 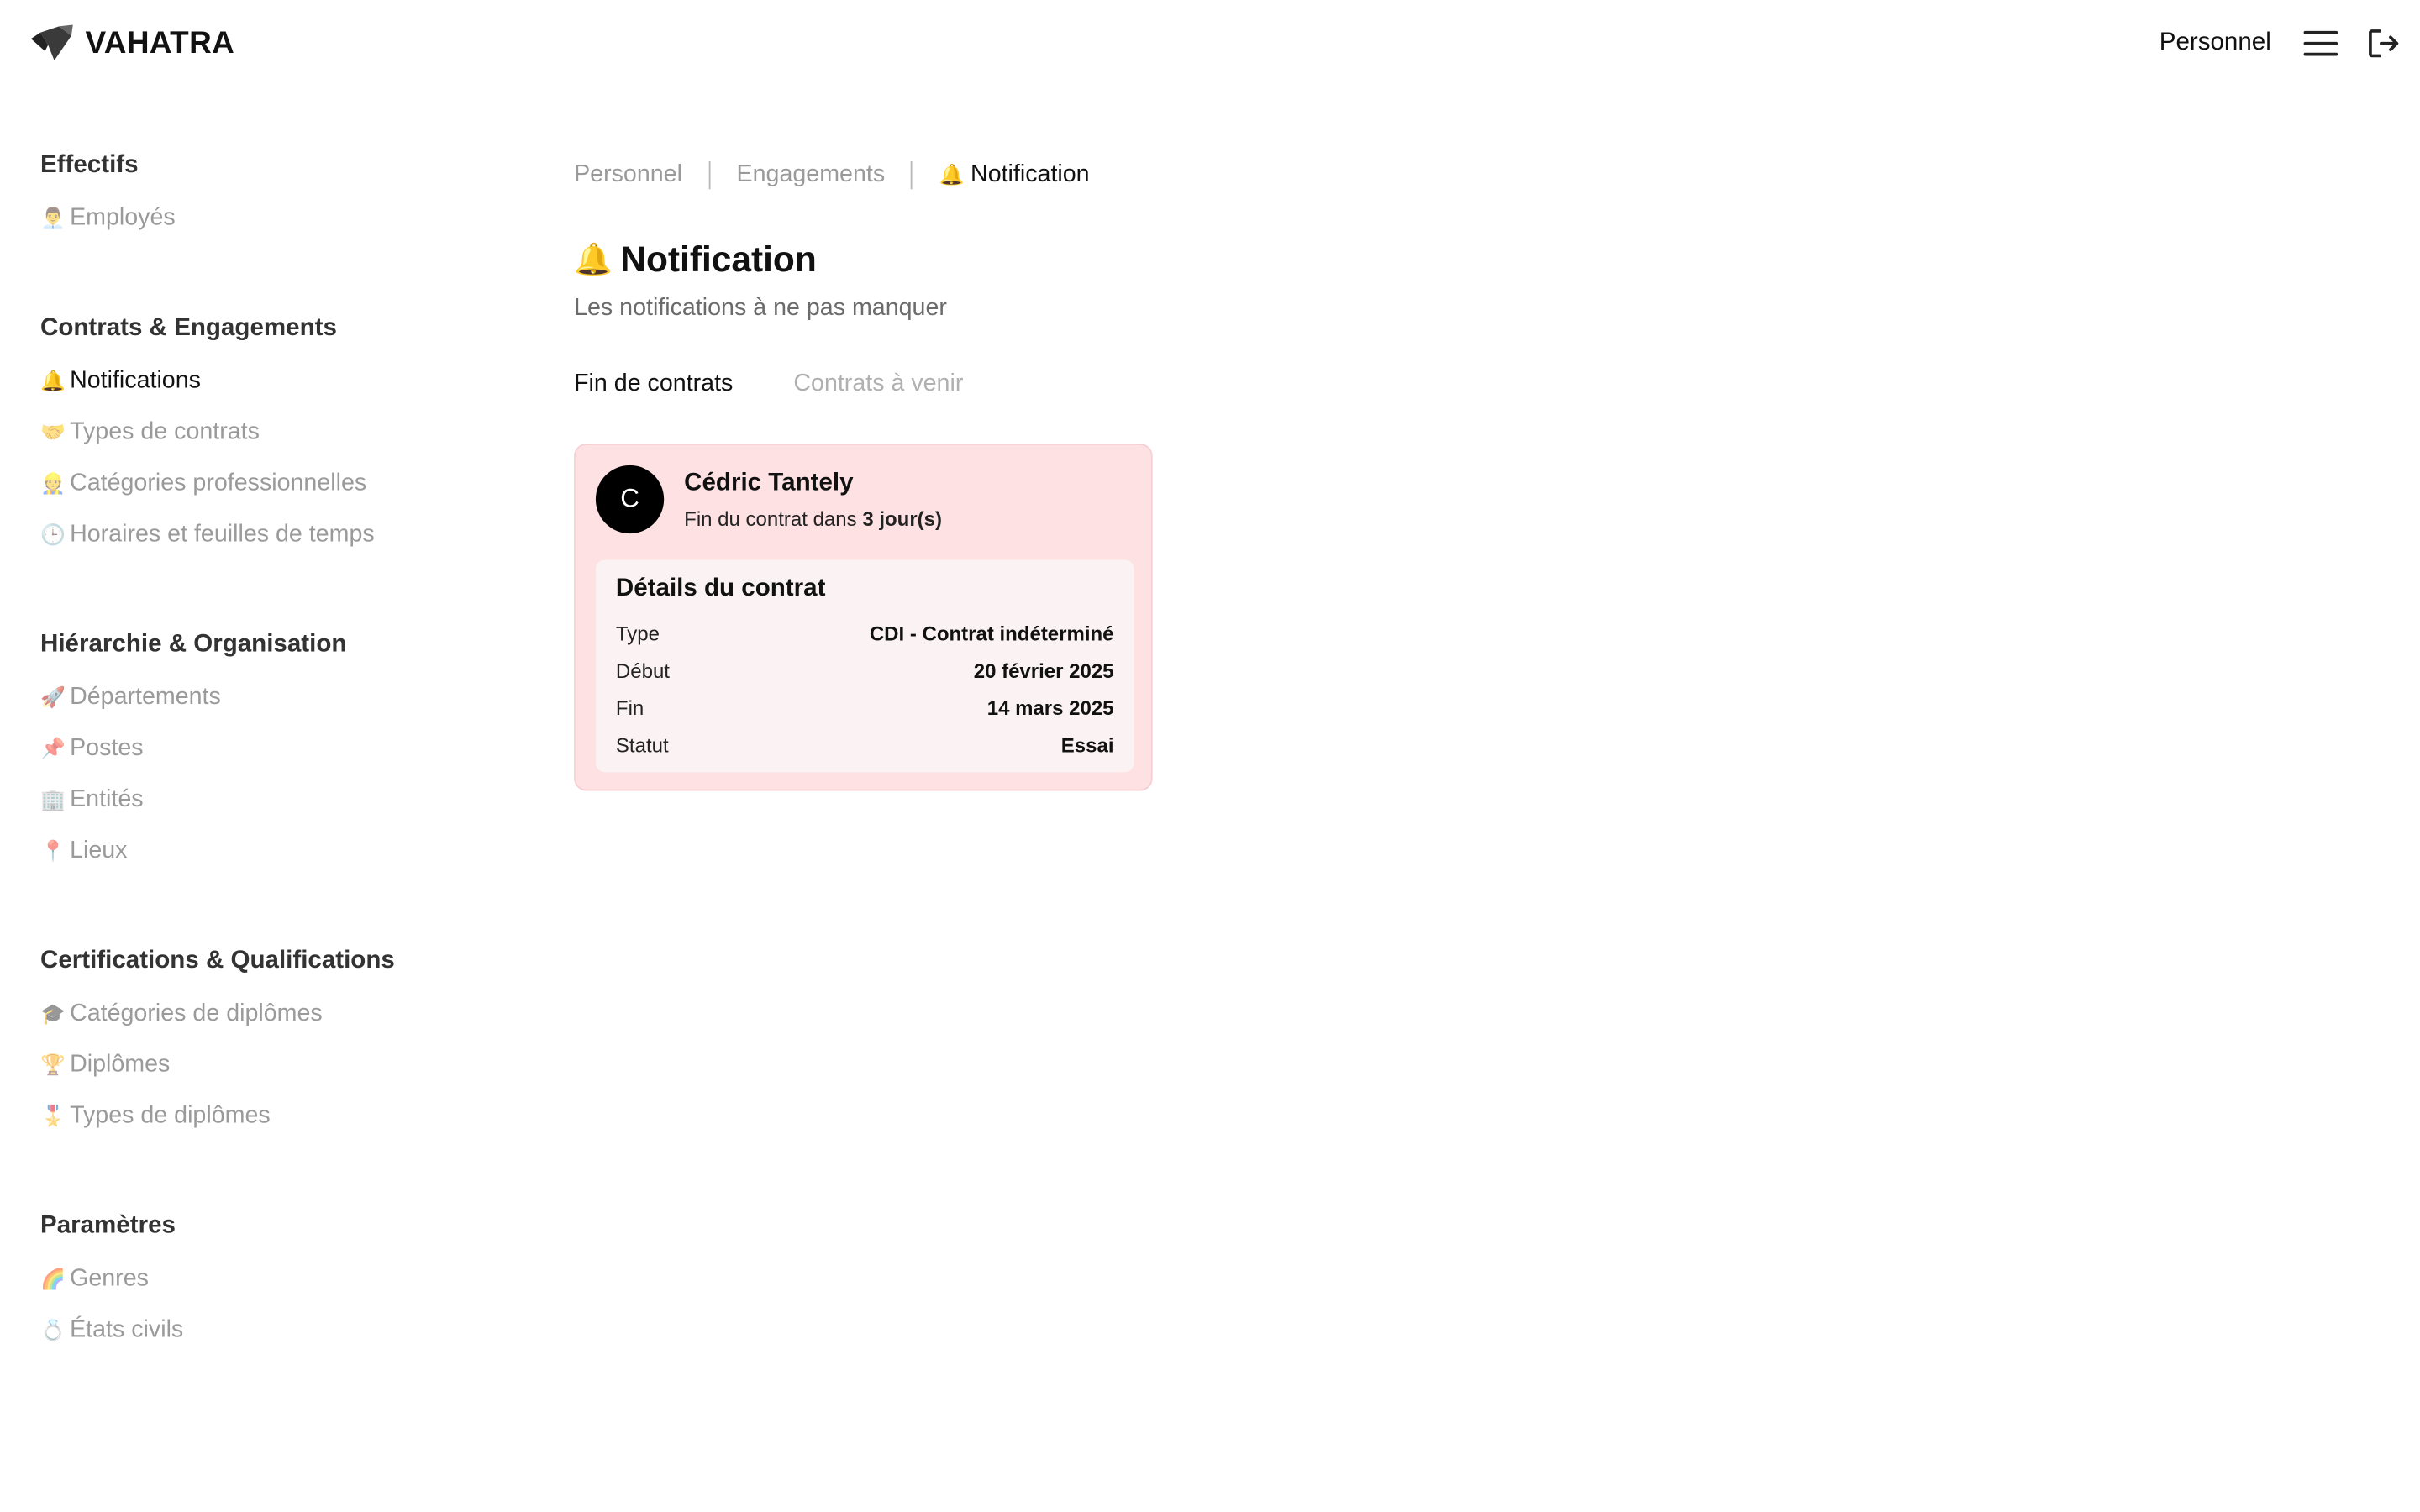 I want to click on detail-value: 20 février 2025, so click(x=1043, y=671).